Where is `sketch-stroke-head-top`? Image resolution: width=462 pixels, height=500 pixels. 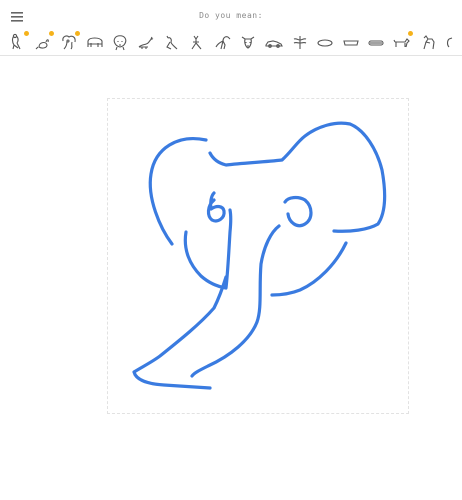
sketch-stroke-head-top is located at coordinates (297, 177).